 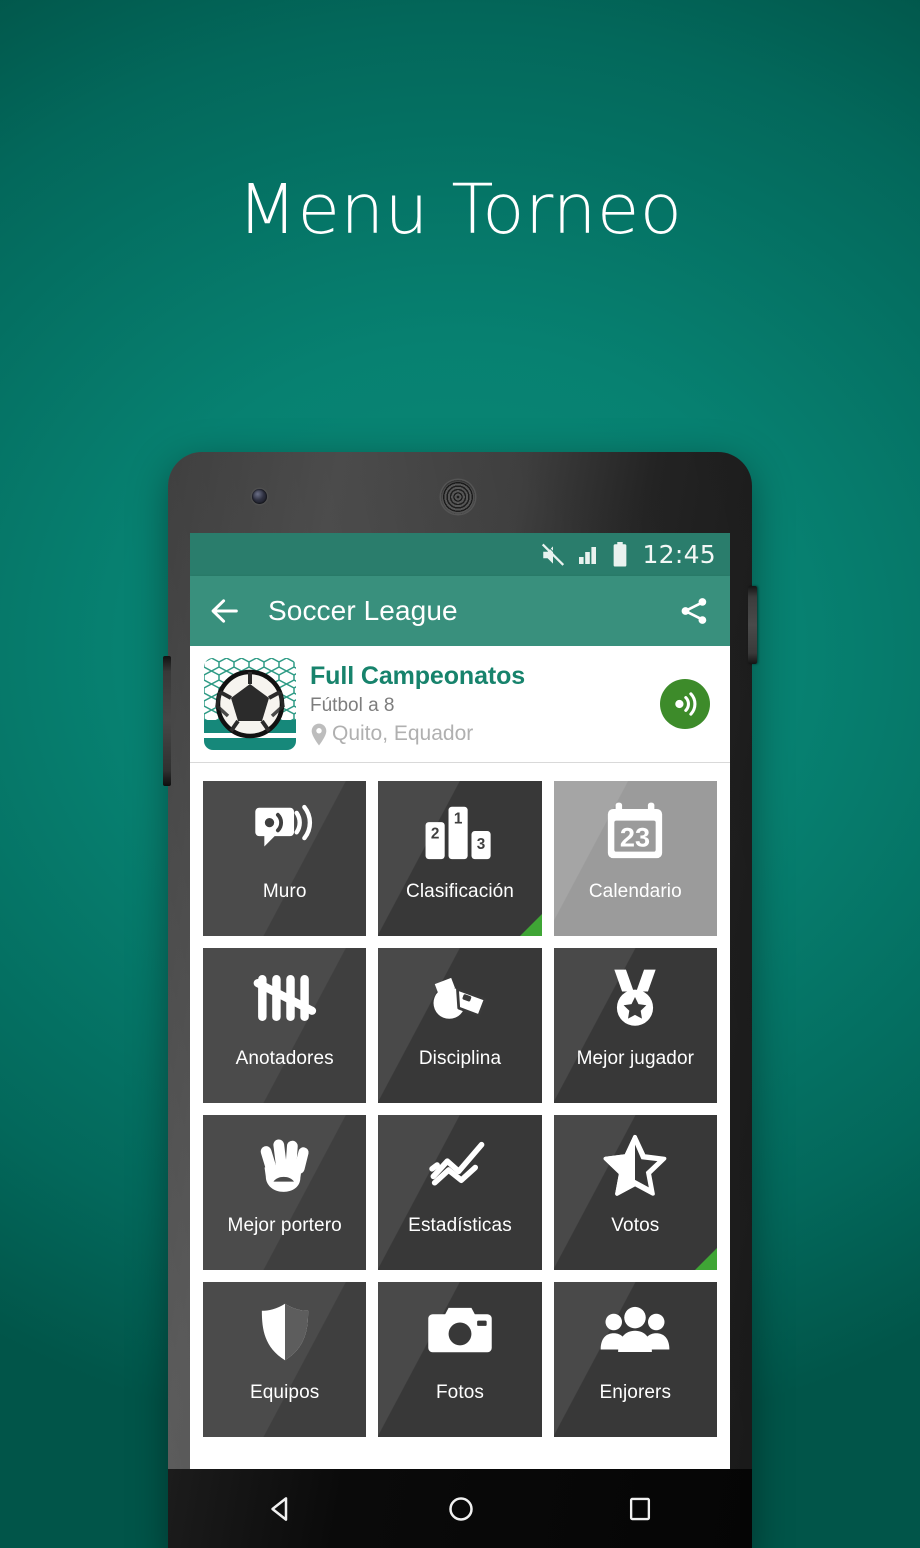 I want to click on menu-tile-mejor-jugador: Mejor jugador, so click(x=635, y=1025).